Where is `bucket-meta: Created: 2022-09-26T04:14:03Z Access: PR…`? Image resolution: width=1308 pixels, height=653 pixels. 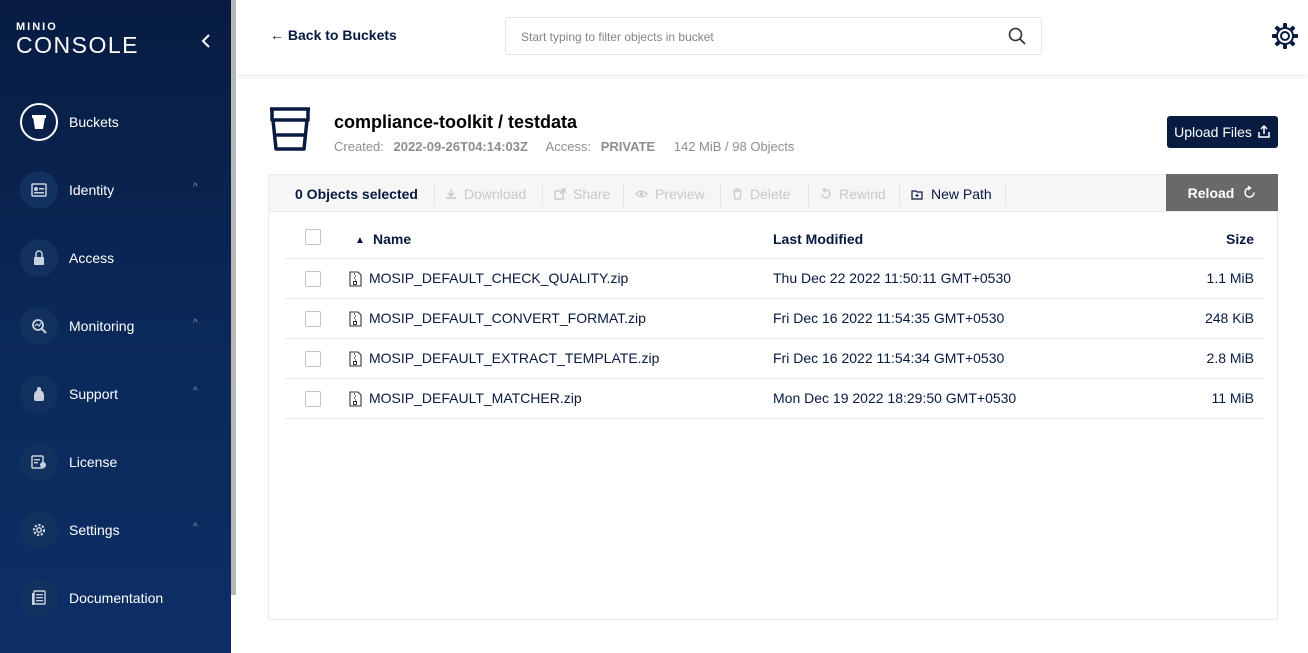 bucket-meta: Created: 2022-09-26T04:14:03Z Access: PR… is located at coordinates (564, 146).